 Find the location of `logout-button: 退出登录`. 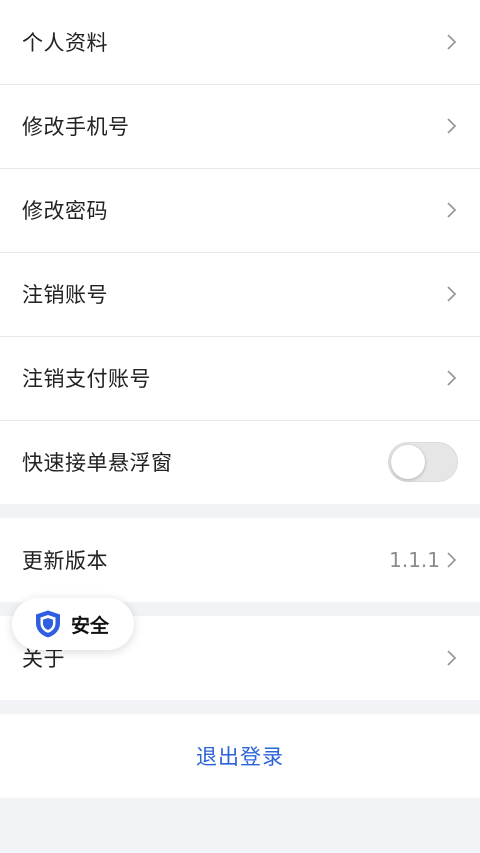

logout-button: 退出登录 is located at coordinates (240, 756).